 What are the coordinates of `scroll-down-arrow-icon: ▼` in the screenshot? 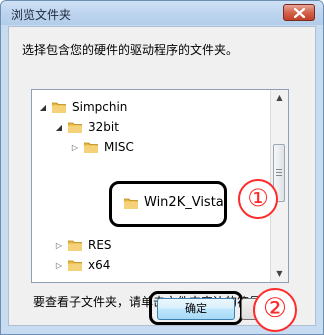 It's located at (279, 274).